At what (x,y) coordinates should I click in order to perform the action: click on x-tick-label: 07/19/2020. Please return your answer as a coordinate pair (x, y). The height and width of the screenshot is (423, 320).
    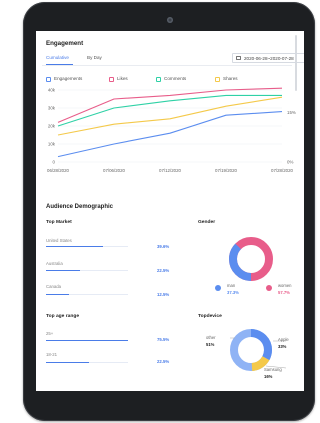
    Looking at the image, I should click on (226, 170).